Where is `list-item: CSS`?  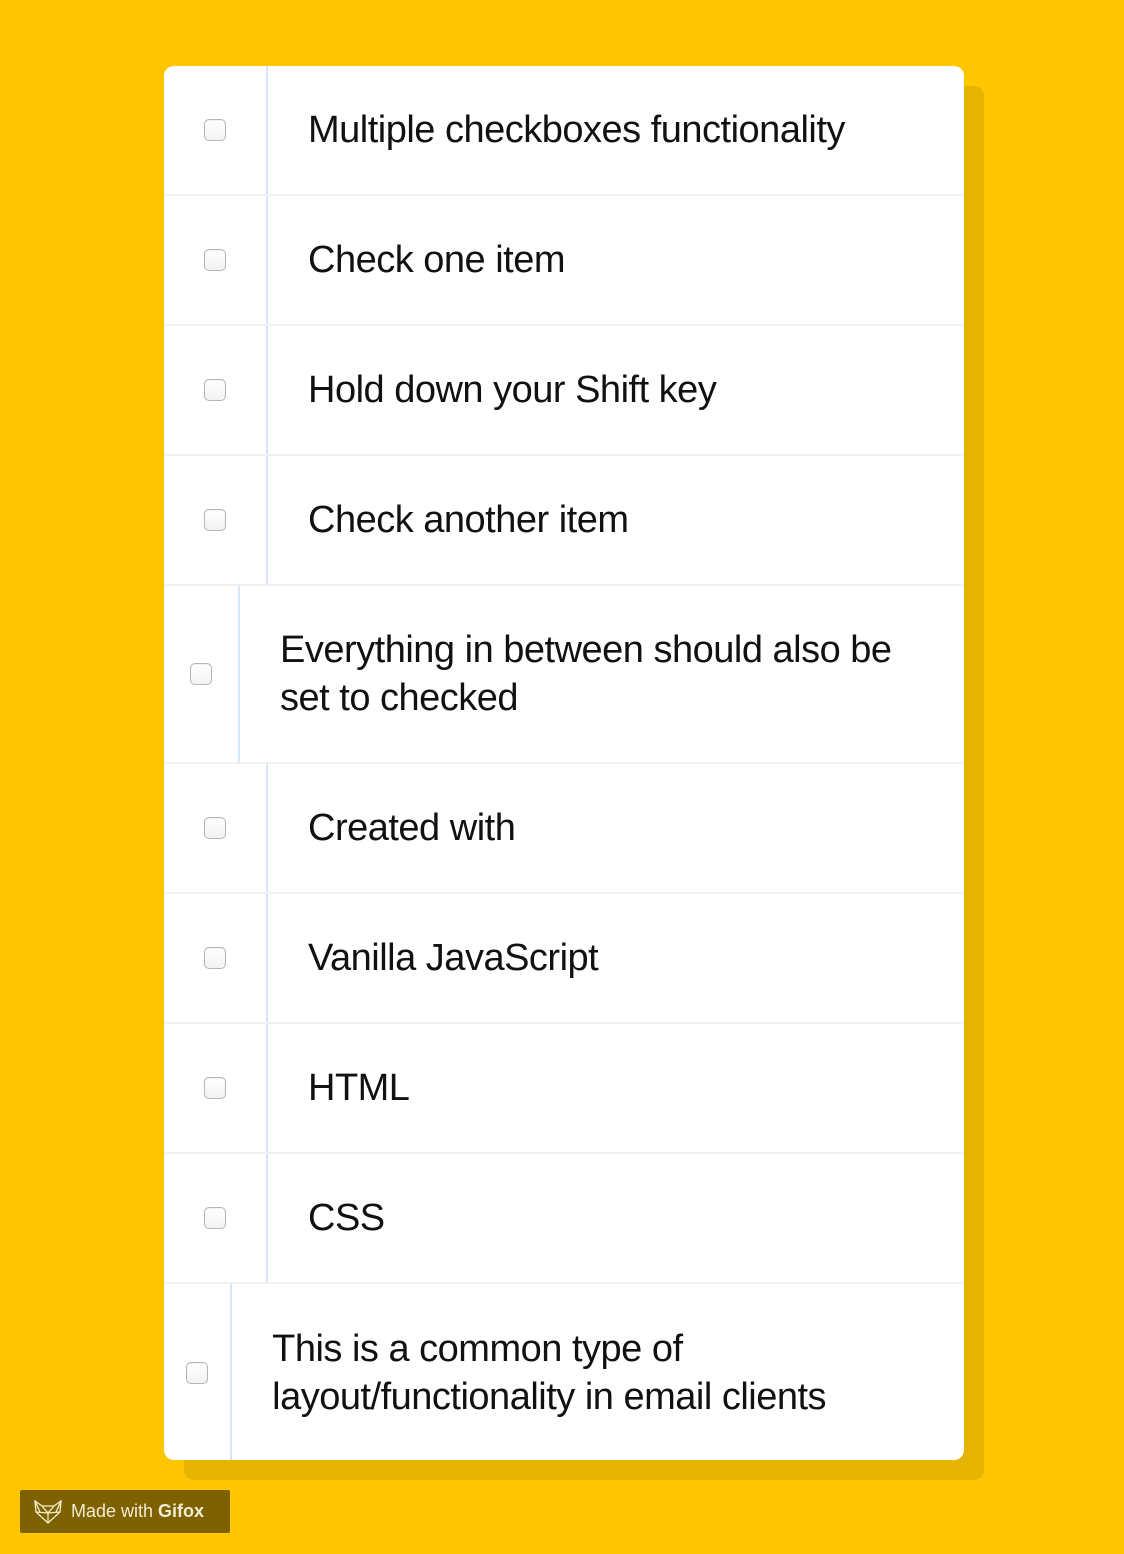 list-item: CSS is located at coordinates (564, 1219).